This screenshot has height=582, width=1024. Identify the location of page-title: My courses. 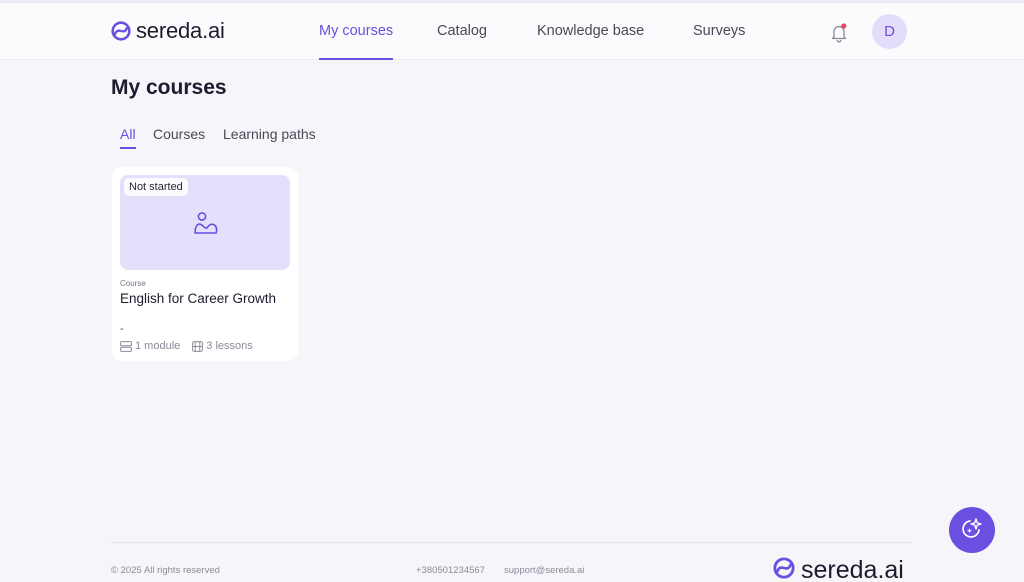
(169, 87).